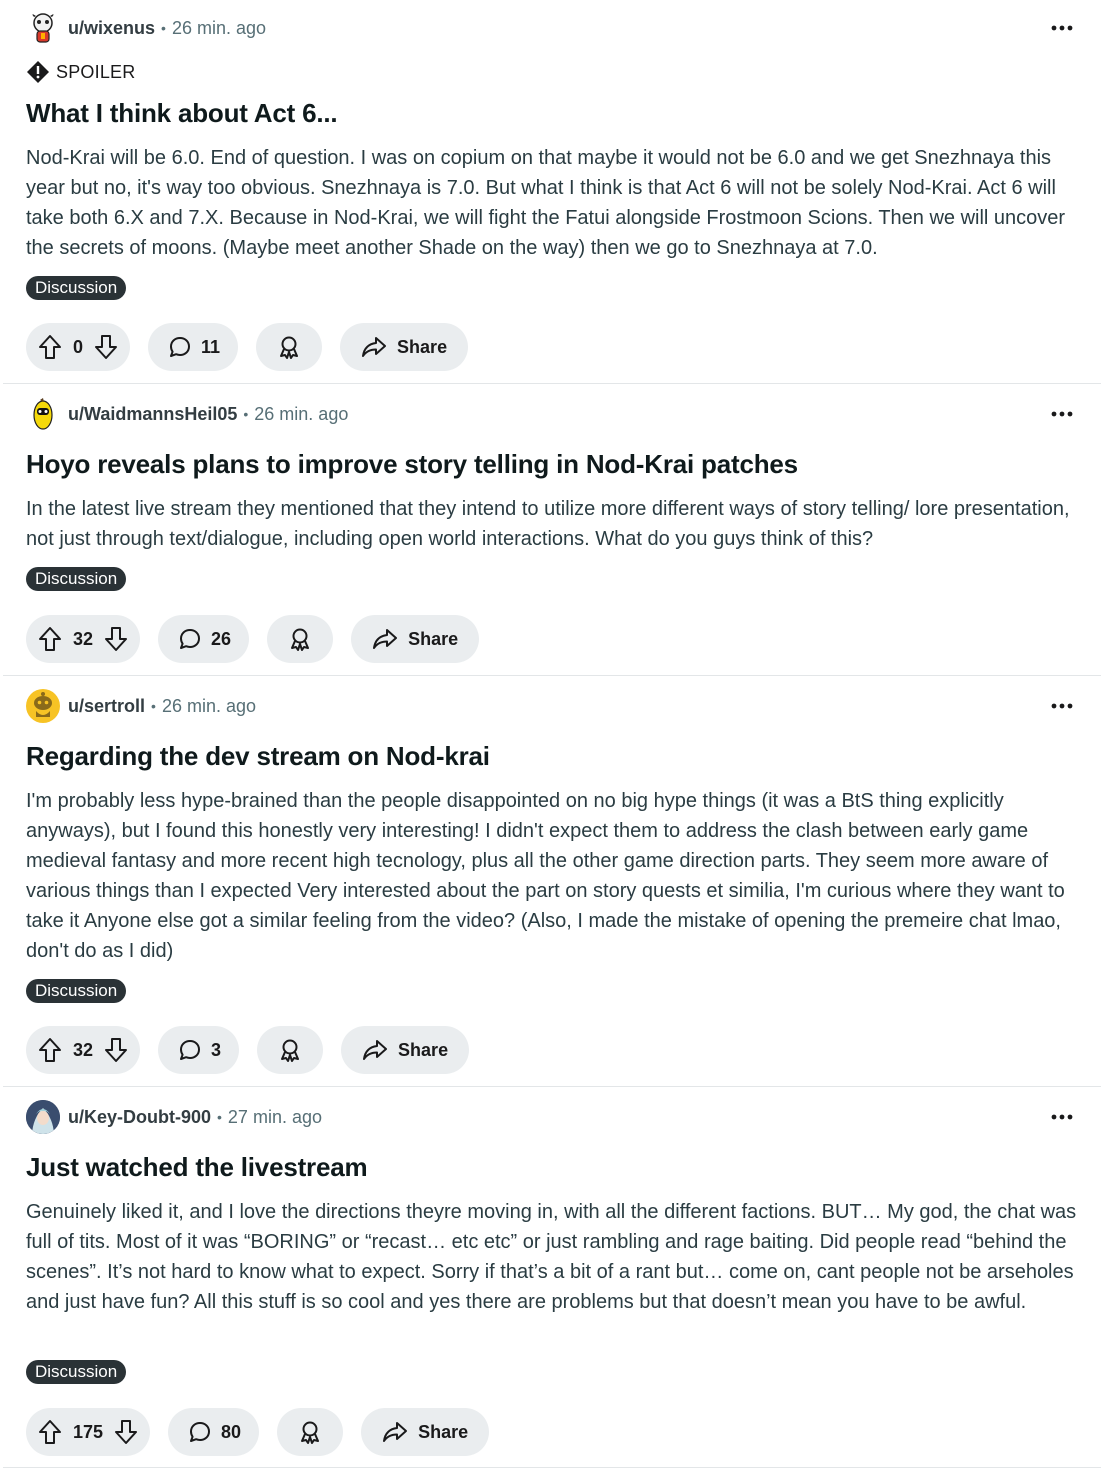 The height and width of the screenshot is (1478, 1114). Describe the element at coordinates (106, 706) in the screenshot. I see `username: u/sertroll` at that location.